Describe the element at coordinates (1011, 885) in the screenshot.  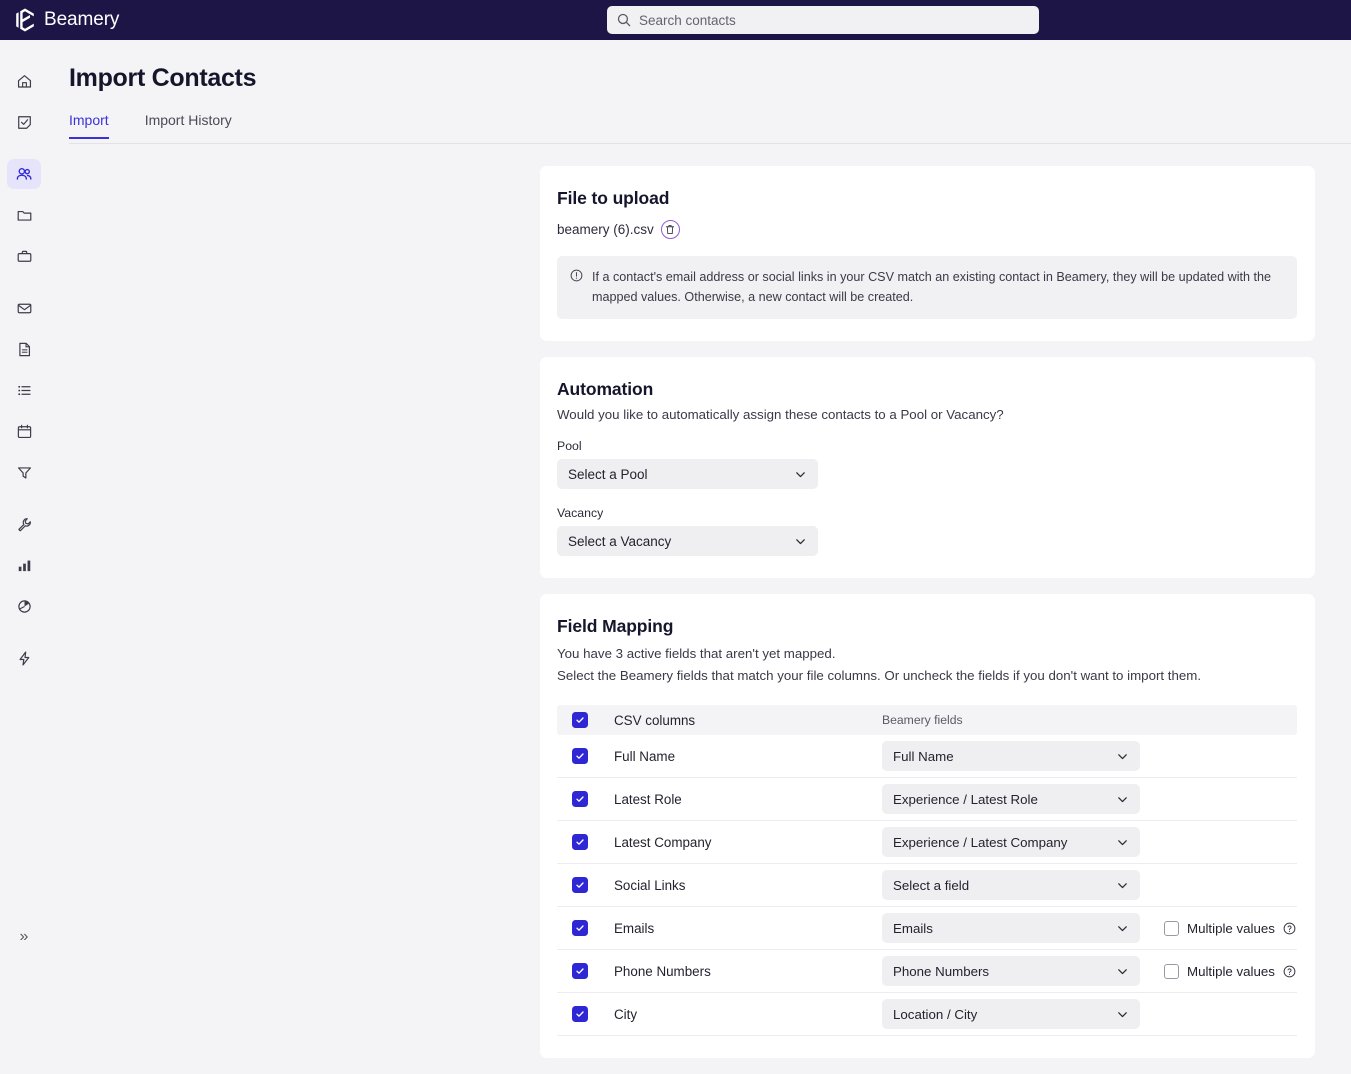
I see `beamery-field-select: Select a field` at that location.